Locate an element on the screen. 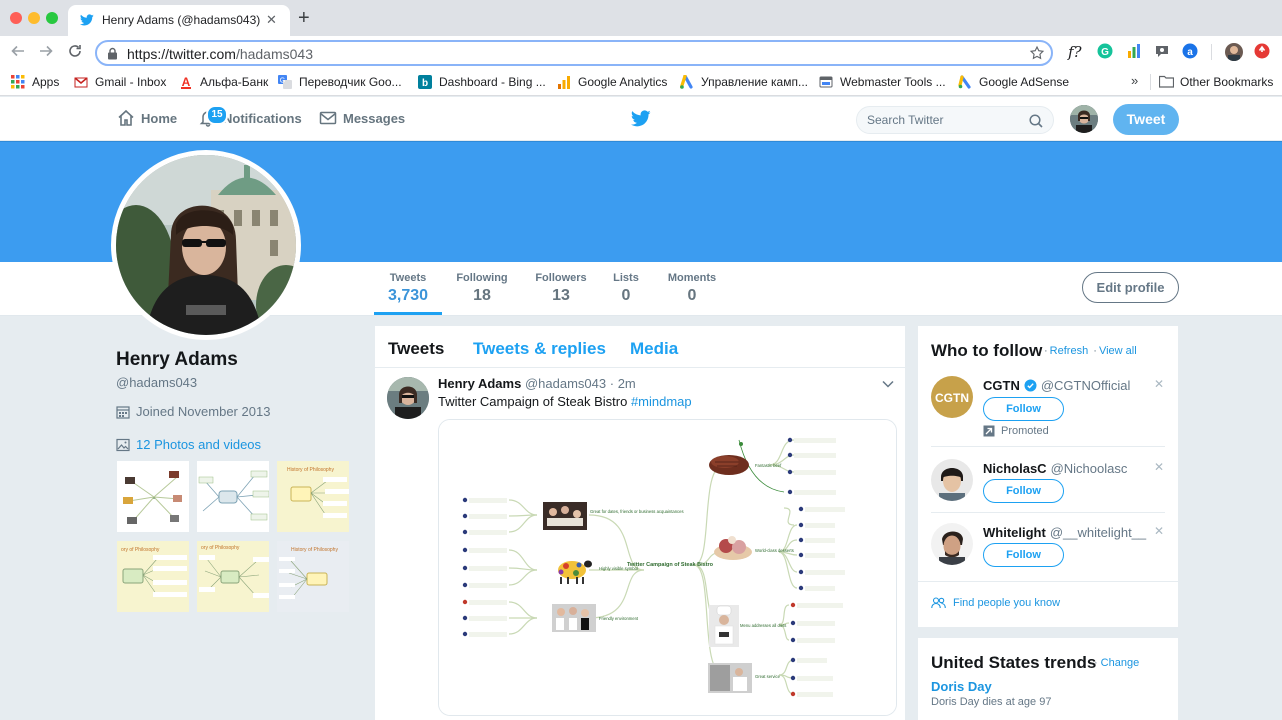 Image resolution: width=1282 pixels, height=720 pixels. account-handle: @Nichoolasc is located at coordinates (1089, 468).